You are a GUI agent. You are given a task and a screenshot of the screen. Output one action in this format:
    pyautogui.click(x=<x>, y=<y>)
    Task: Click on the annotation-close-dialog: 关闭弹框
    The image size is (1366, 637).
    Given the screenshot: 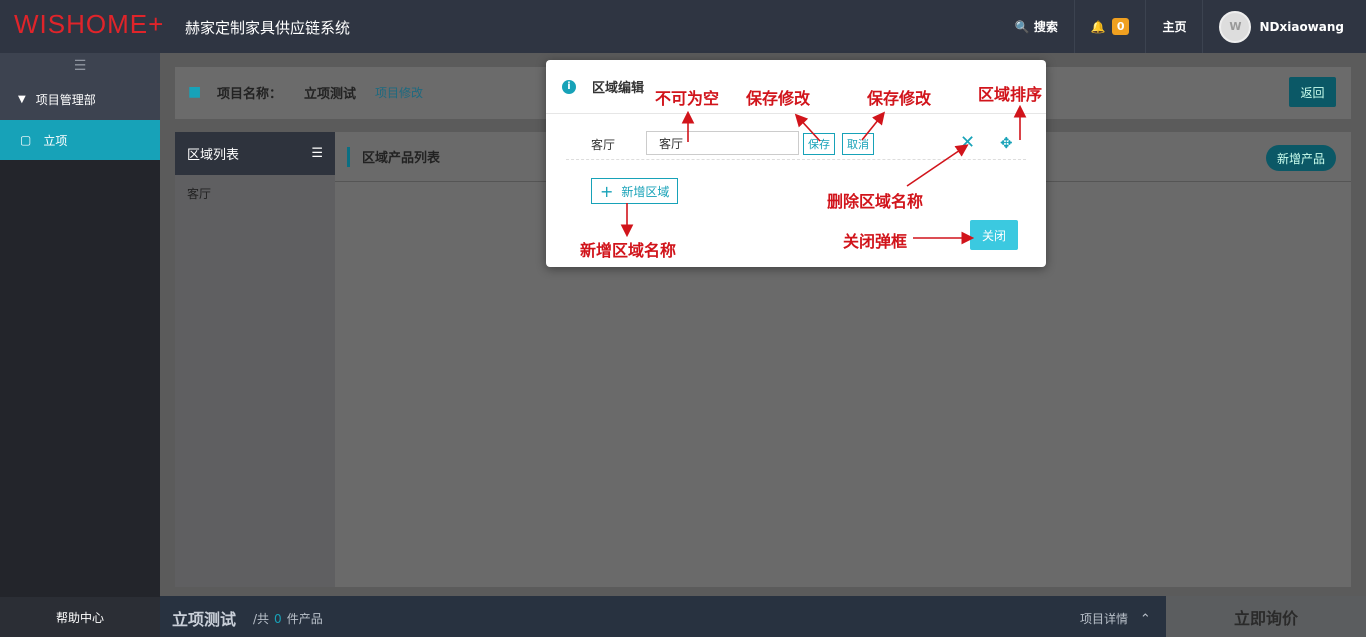 What is the action you would take?
    pyautogui.click(x=875, y=241)
    